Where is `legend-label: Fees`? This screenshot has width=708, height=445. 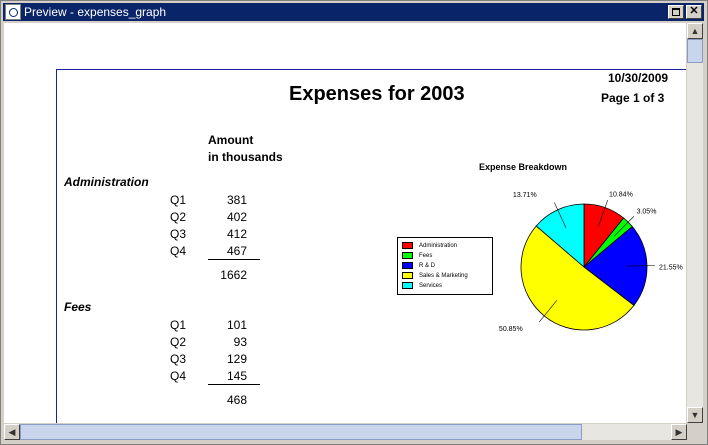 legend-label: Fees is located at coordinates (426, 255).